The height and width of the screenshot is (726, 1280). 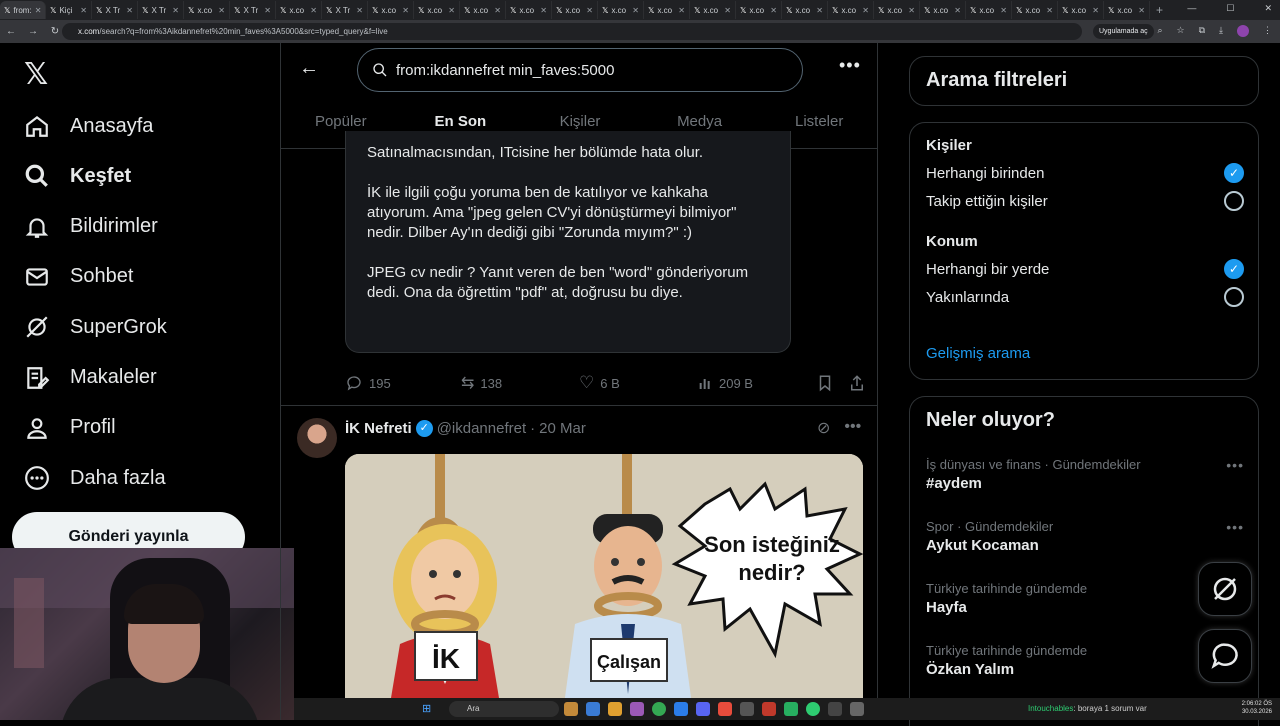 I want to click on tweet-image: Son isteğiniz nedir? İK Çalışan, so click(x=604, y=587).